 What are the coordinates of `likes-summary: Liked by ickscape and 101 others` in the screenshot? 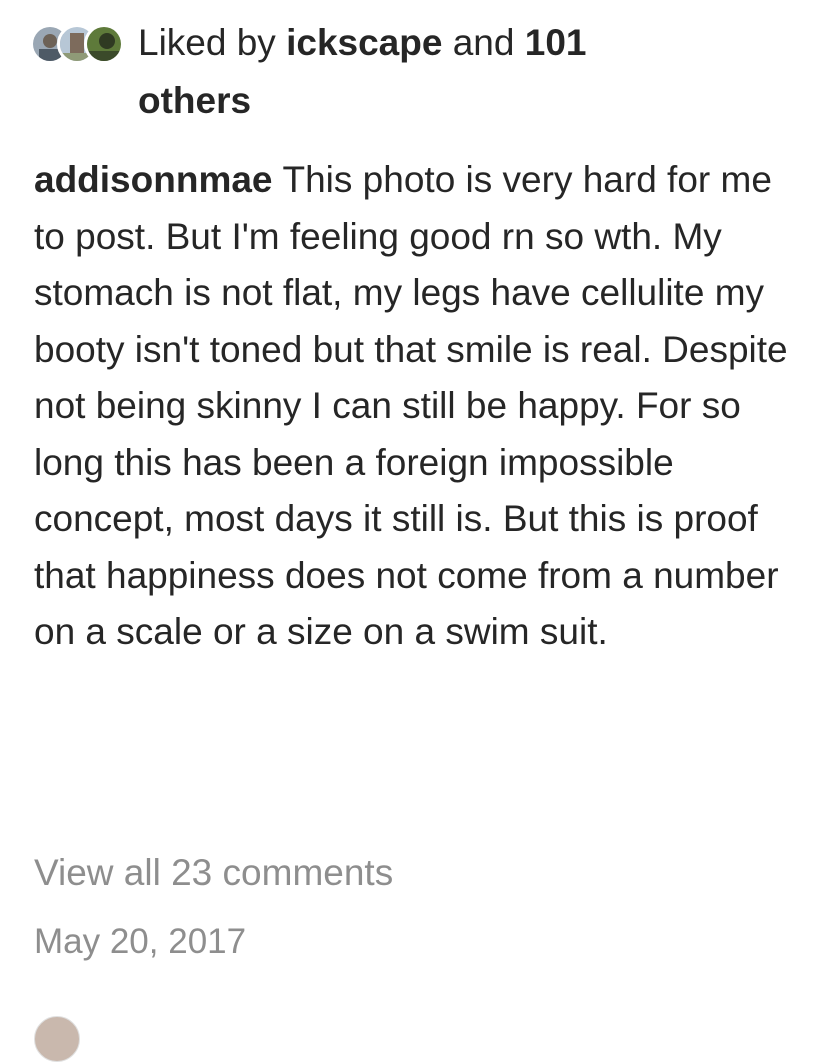 It's located at (362, 72).